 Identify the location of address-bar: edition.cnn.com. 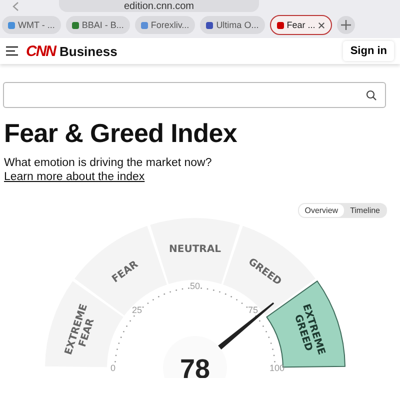
(159, 6).